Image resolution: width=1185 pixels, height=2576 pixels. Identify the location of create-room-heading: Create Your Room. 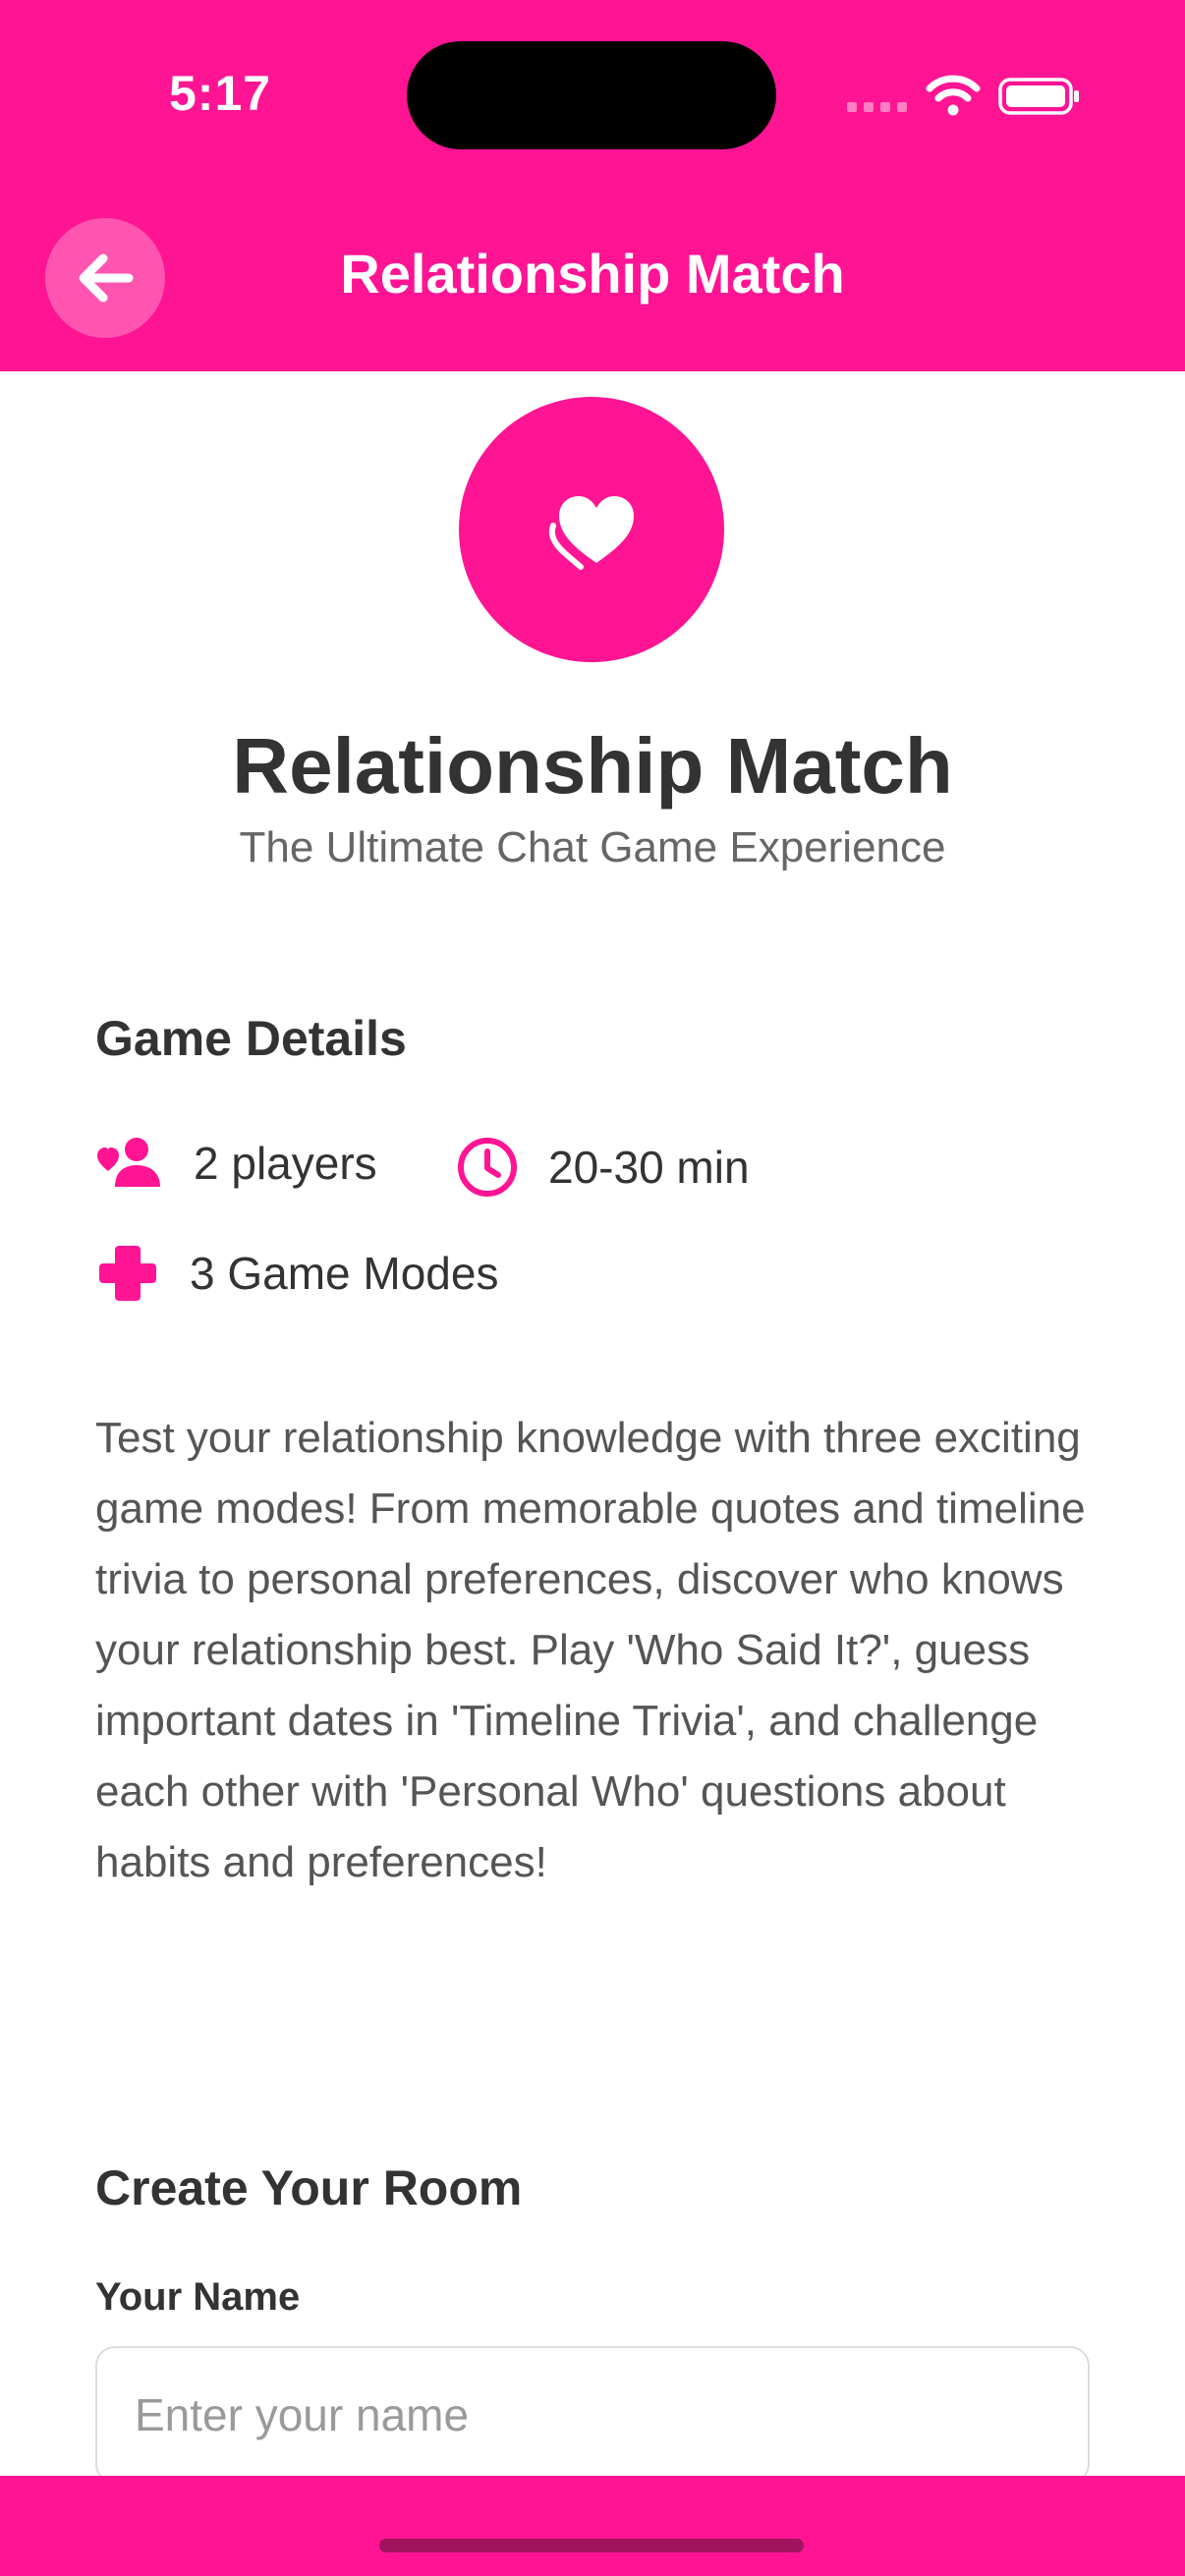
(309, 2187).